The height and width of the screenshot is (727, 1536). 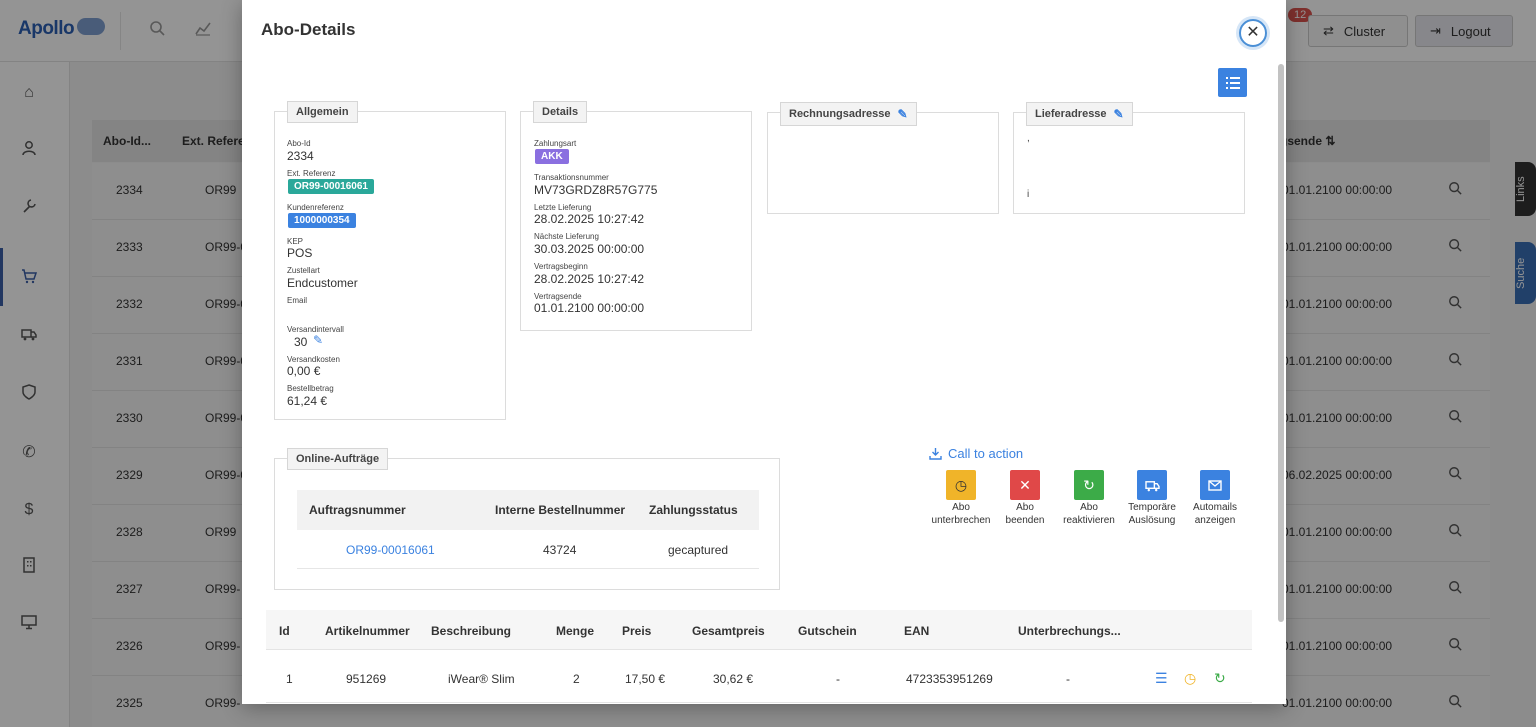 What do you see at coordinates (1129, 158) in the screenshot?
I see `lieferadresse-panel: Lieferadresse ✎ , i` at bounding box center [1129, 158].